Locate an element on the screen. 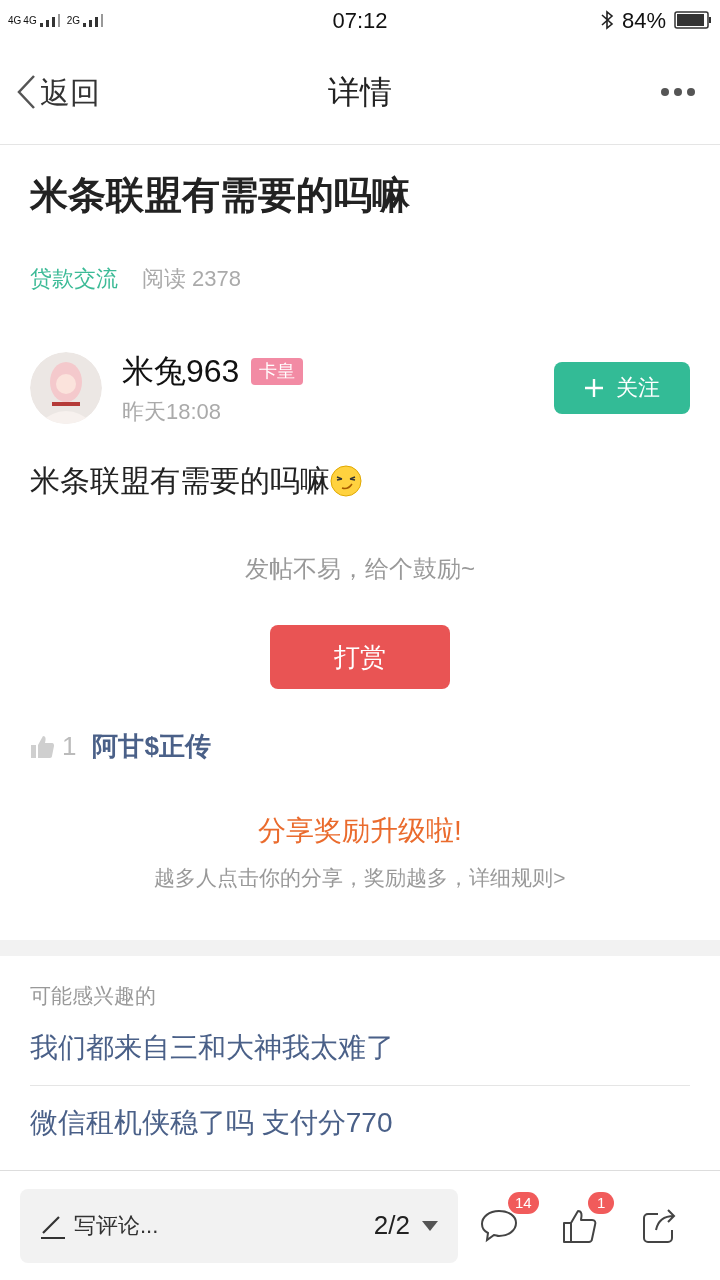 The width and height of the screenshot is (720, 1280). like-count: 1 is located at coordinates (69, 746).